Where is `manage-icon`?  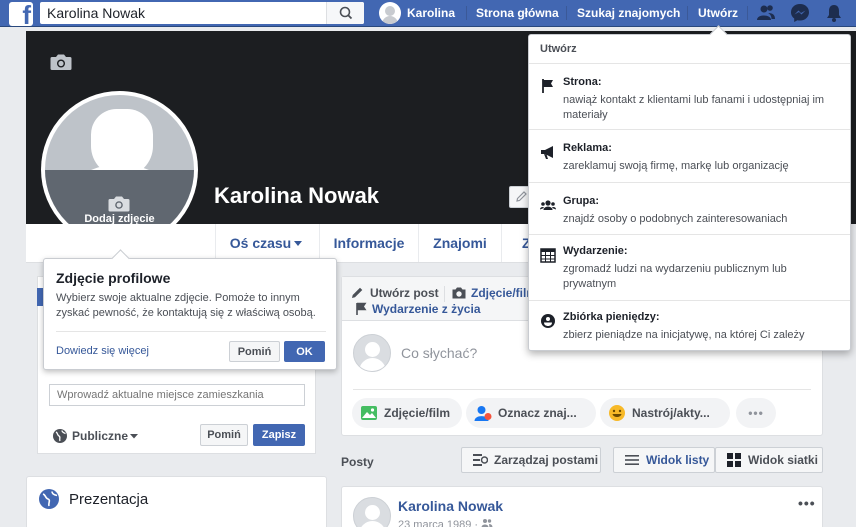
manage-icon is located at coordinates (480, 460).